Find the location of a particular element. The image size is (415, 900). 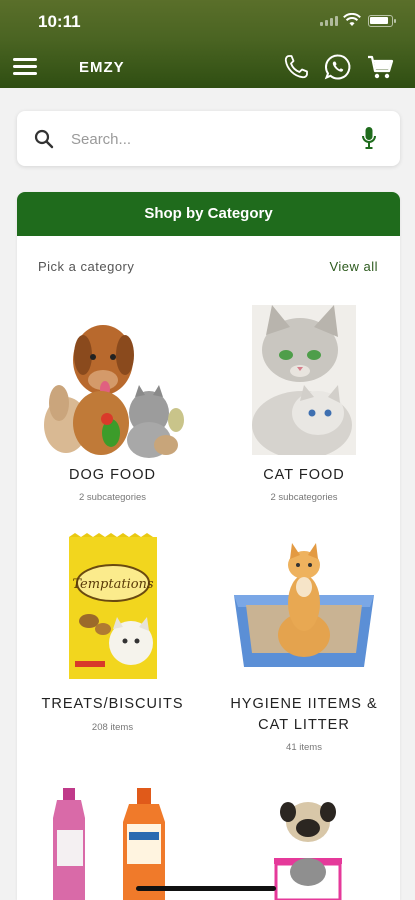

status-bar: 10:11 is located at coordinates (207, 22).